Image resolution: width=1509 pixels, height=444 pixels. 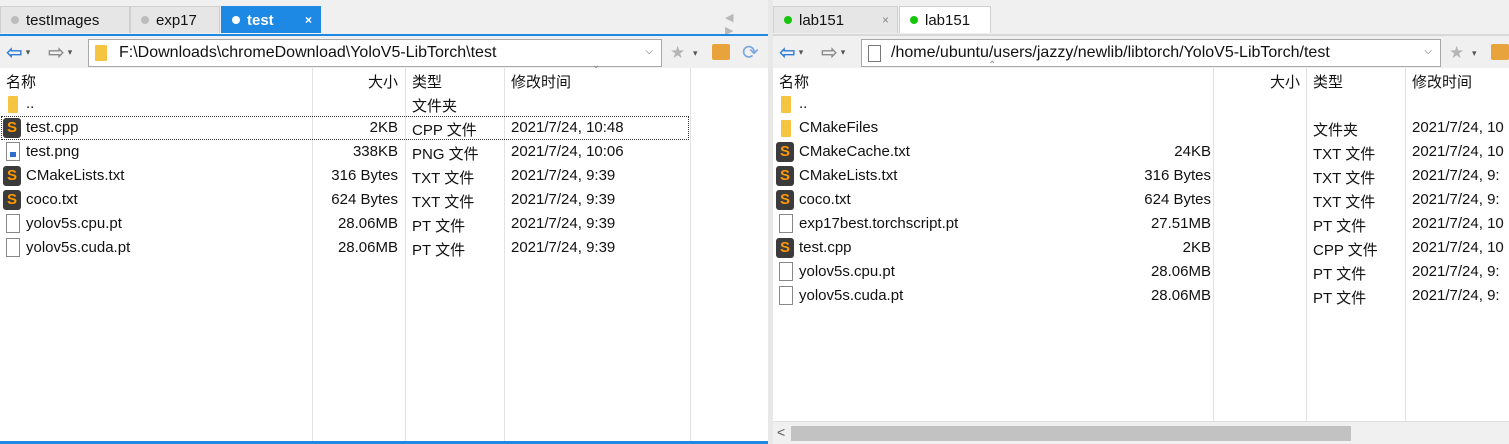 I want to click on file-type: CPP 文件, so click(x=1345, y=250).